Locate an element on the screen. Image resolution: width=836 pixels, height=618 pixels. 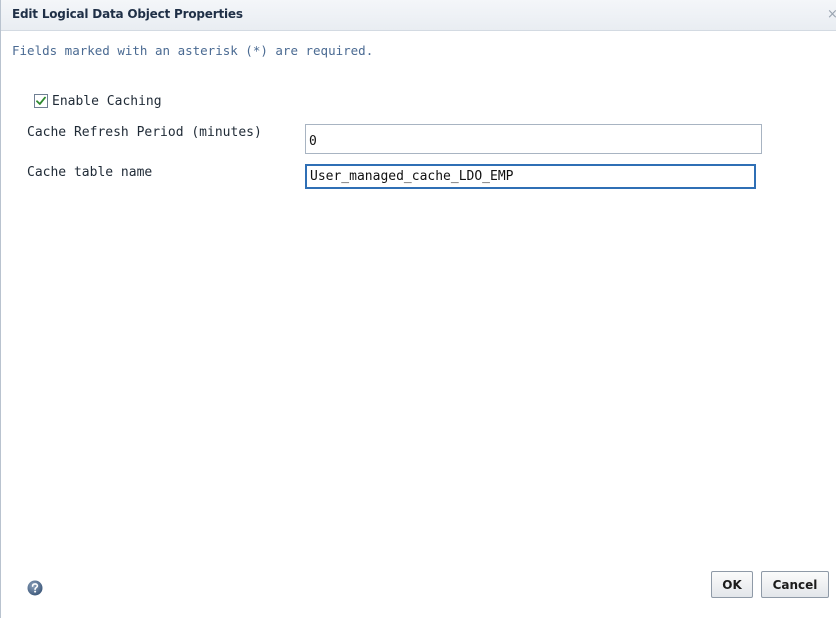
checkmark-icon is located at coordinates (41, 100).